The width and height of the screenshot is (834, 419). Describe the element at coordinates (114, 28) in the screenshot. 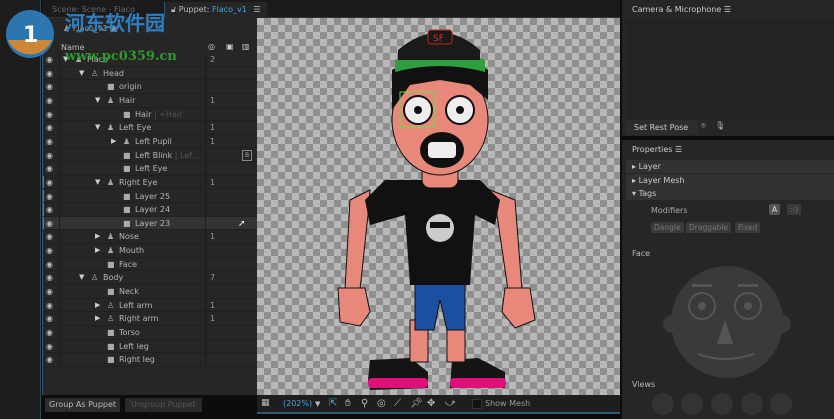

I see `puppet-settings-icon: ▣` at that location.